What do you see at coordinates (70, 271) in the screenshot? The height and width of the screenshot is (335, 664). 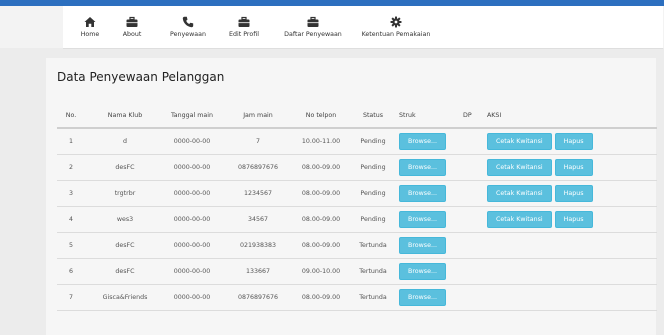 I see `cell-no: 6` at bounding box center [70, 271].